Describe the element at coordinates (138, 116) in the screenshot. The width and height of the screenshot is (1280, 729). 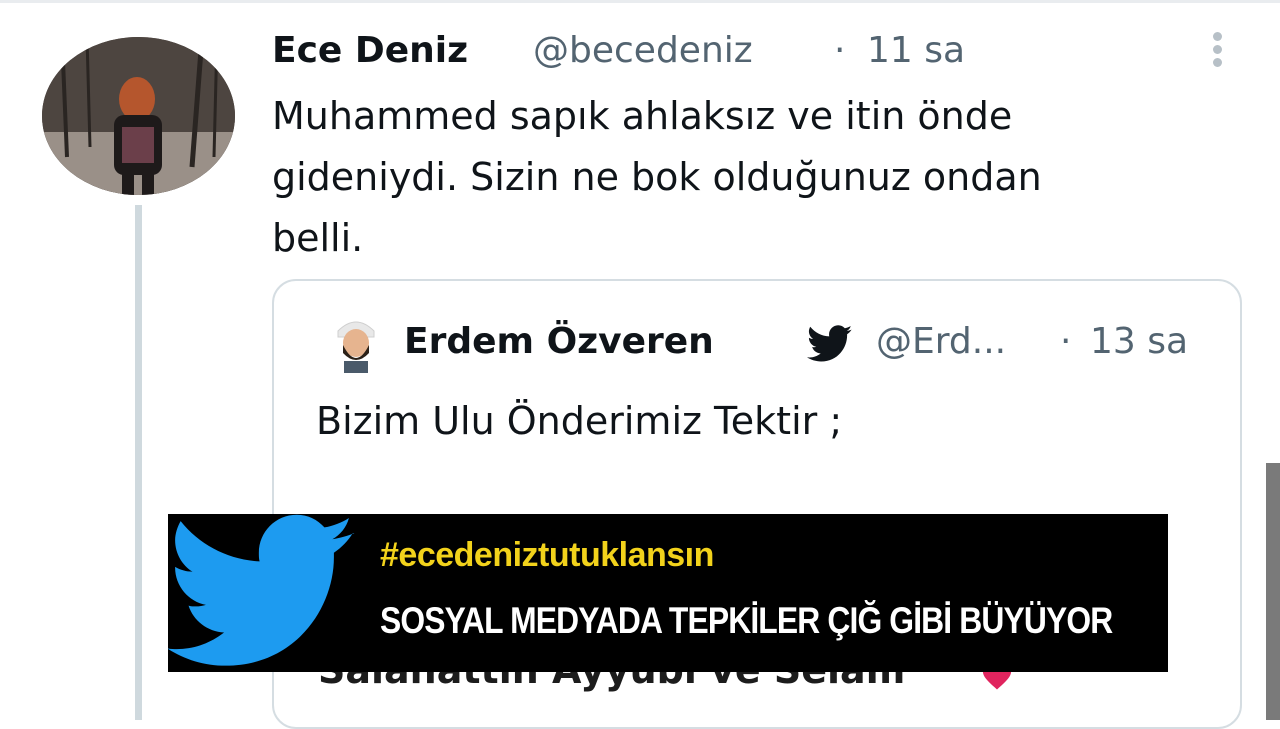
I see `author-avatar` at that location.